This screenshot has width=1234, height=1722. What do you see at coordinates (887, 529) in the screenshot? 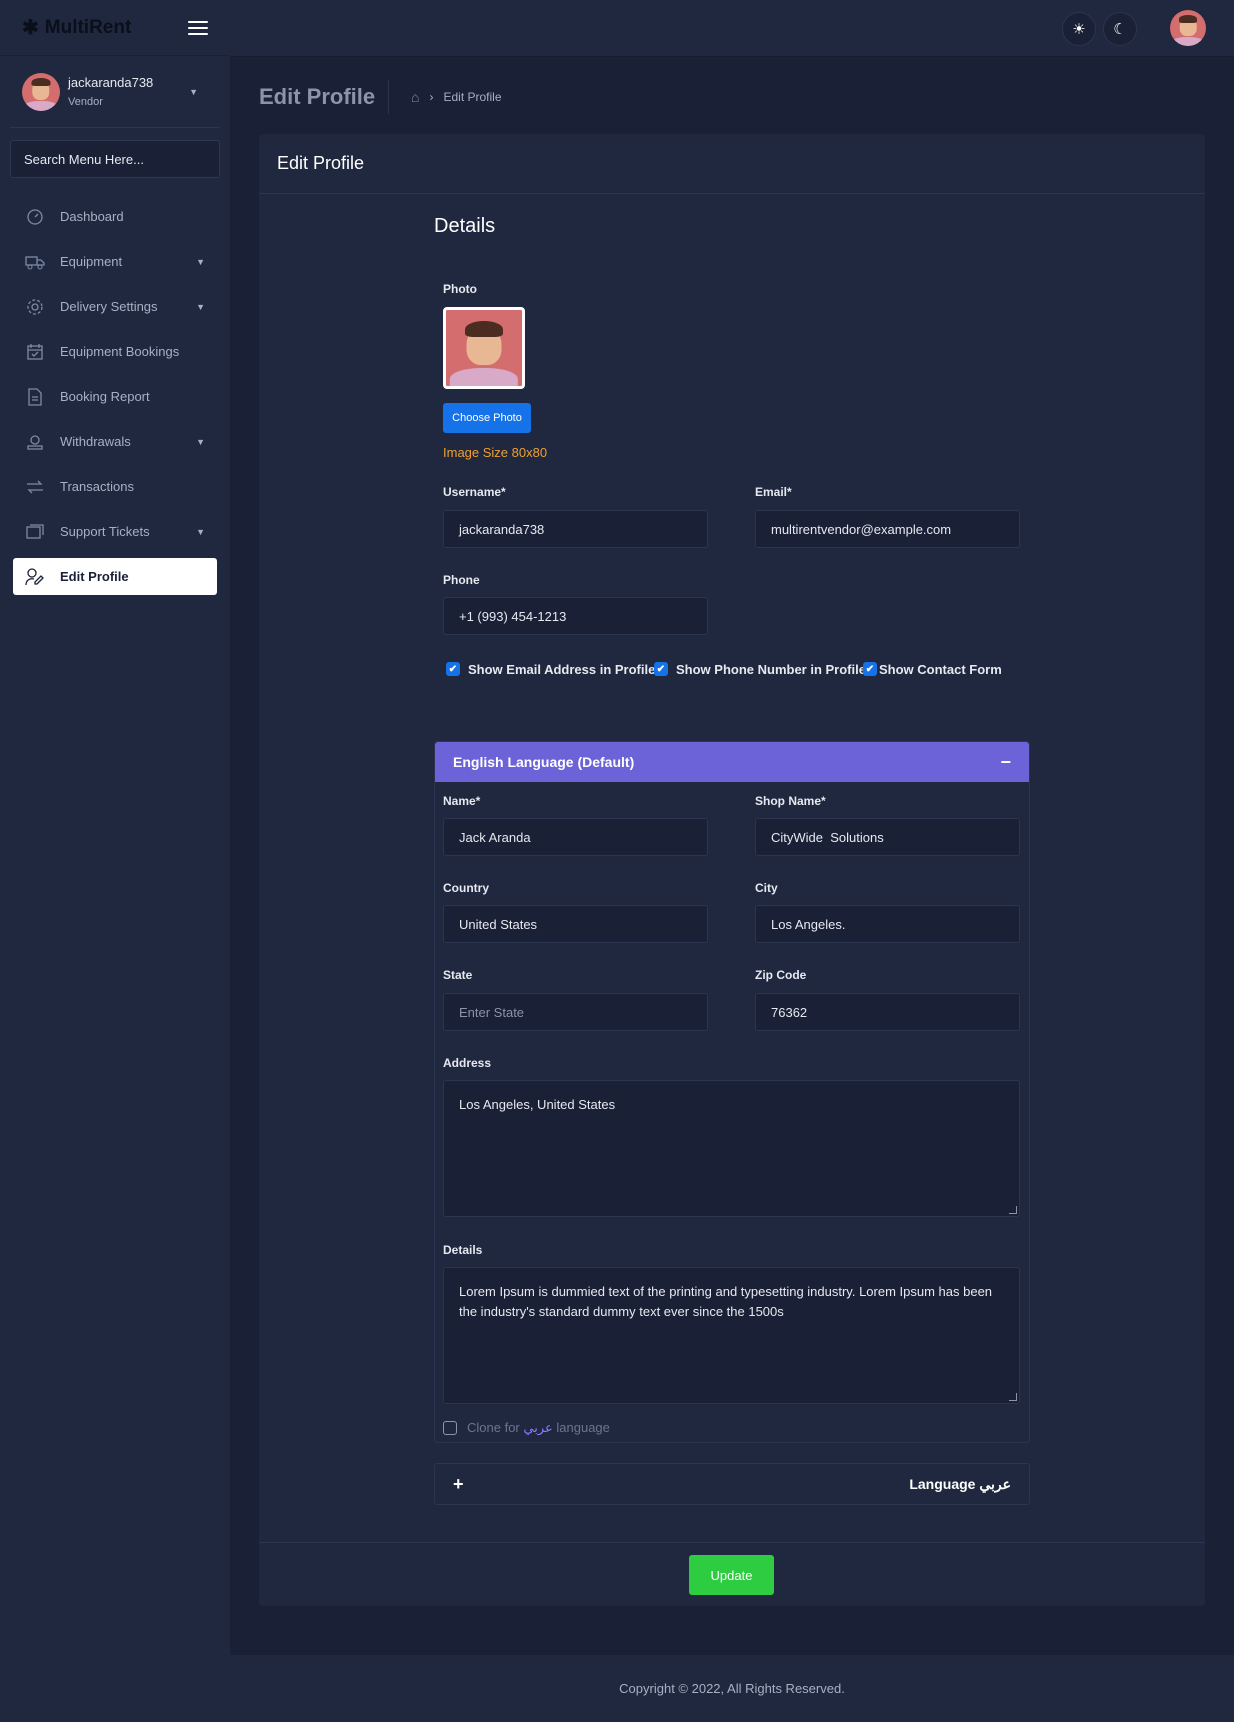
I see `email-field: multirentvendor@example.com` at bounding box center [887, 529].